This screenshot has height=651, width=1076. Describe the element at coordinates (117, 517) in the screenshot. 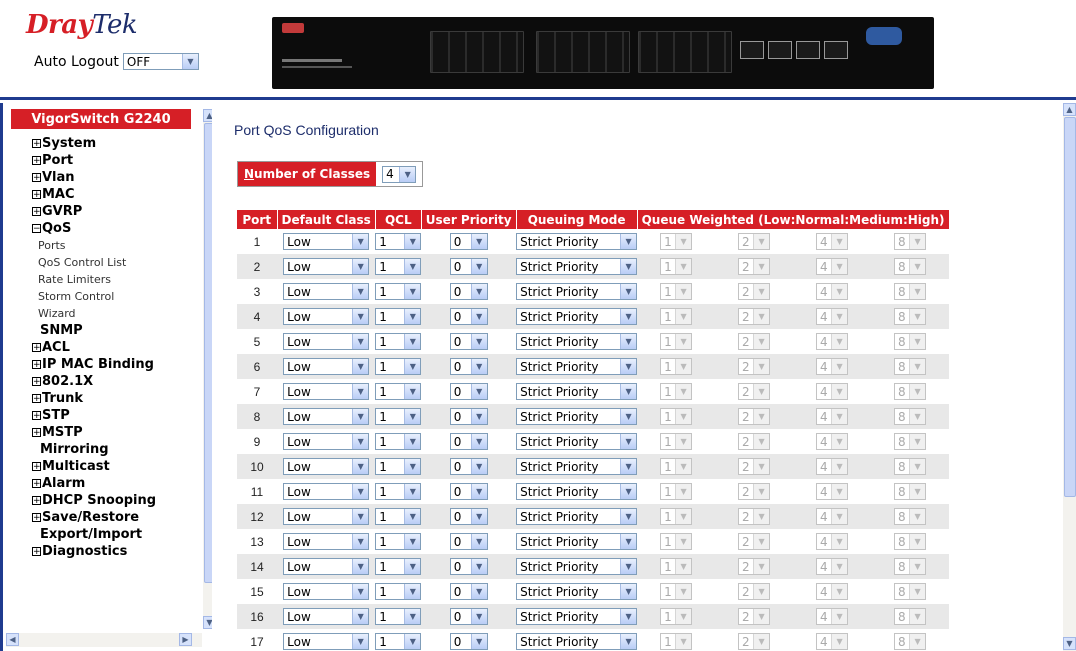

I see `sidebar-item-save-restore: + Save/Restore` at that location.